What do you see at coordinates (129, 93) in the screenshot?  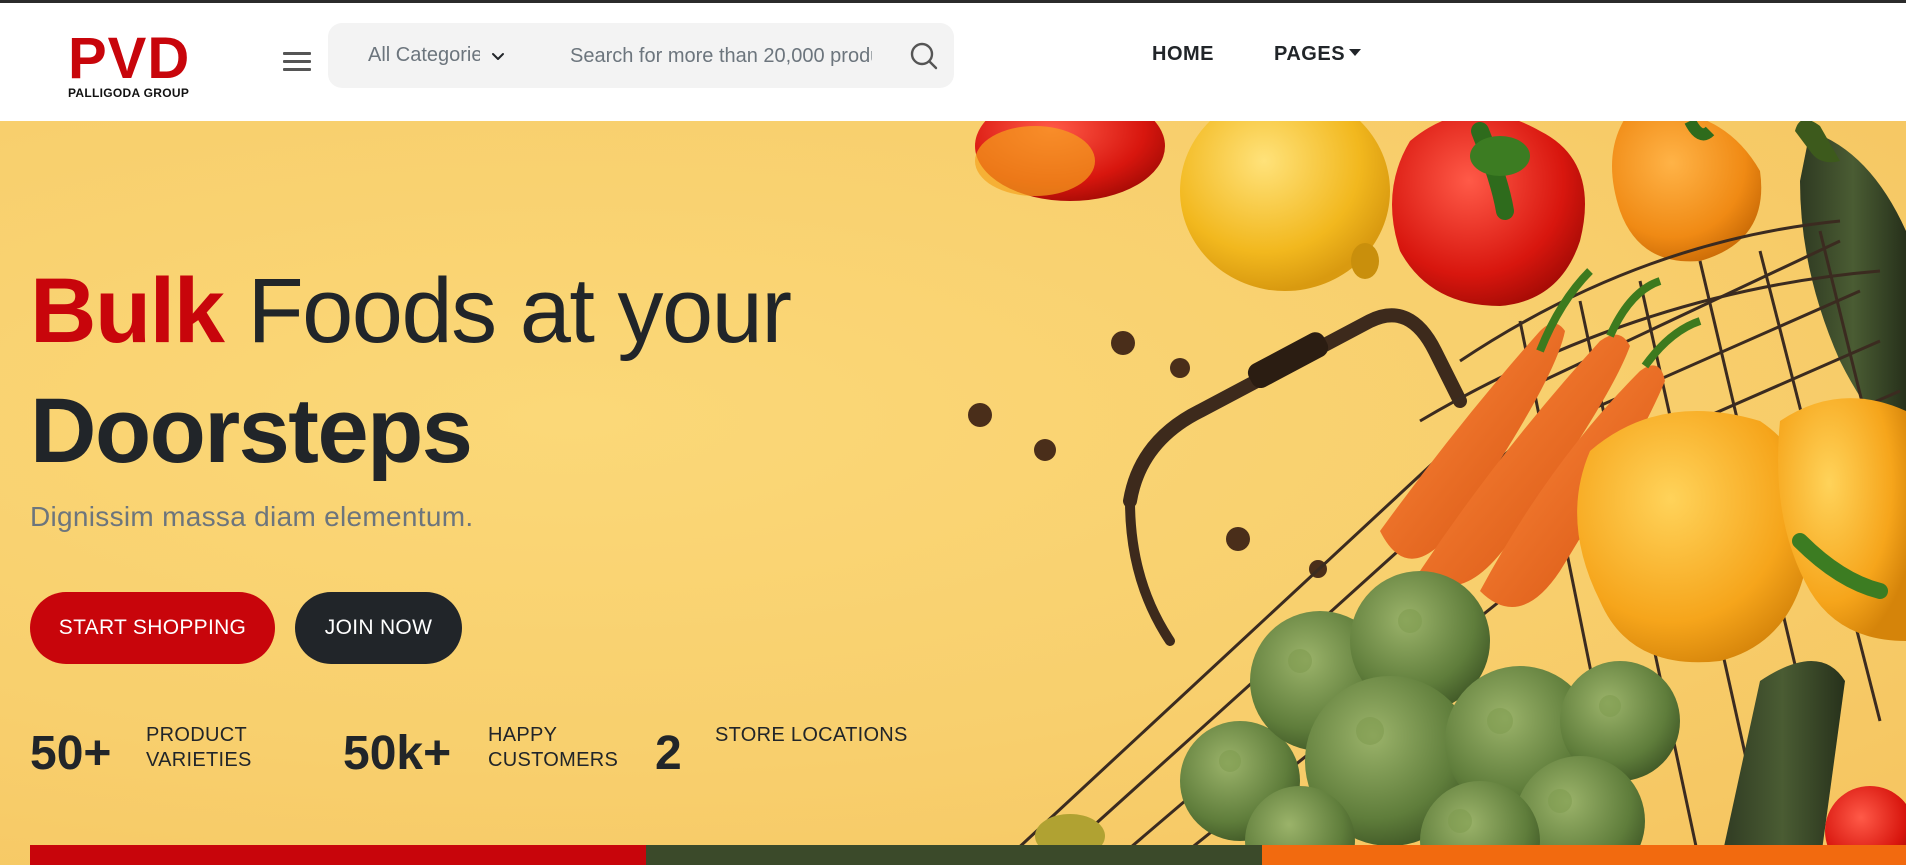 I see `logo-tagline: PALLIGODA GROUP` at bounding box center [129, 93].